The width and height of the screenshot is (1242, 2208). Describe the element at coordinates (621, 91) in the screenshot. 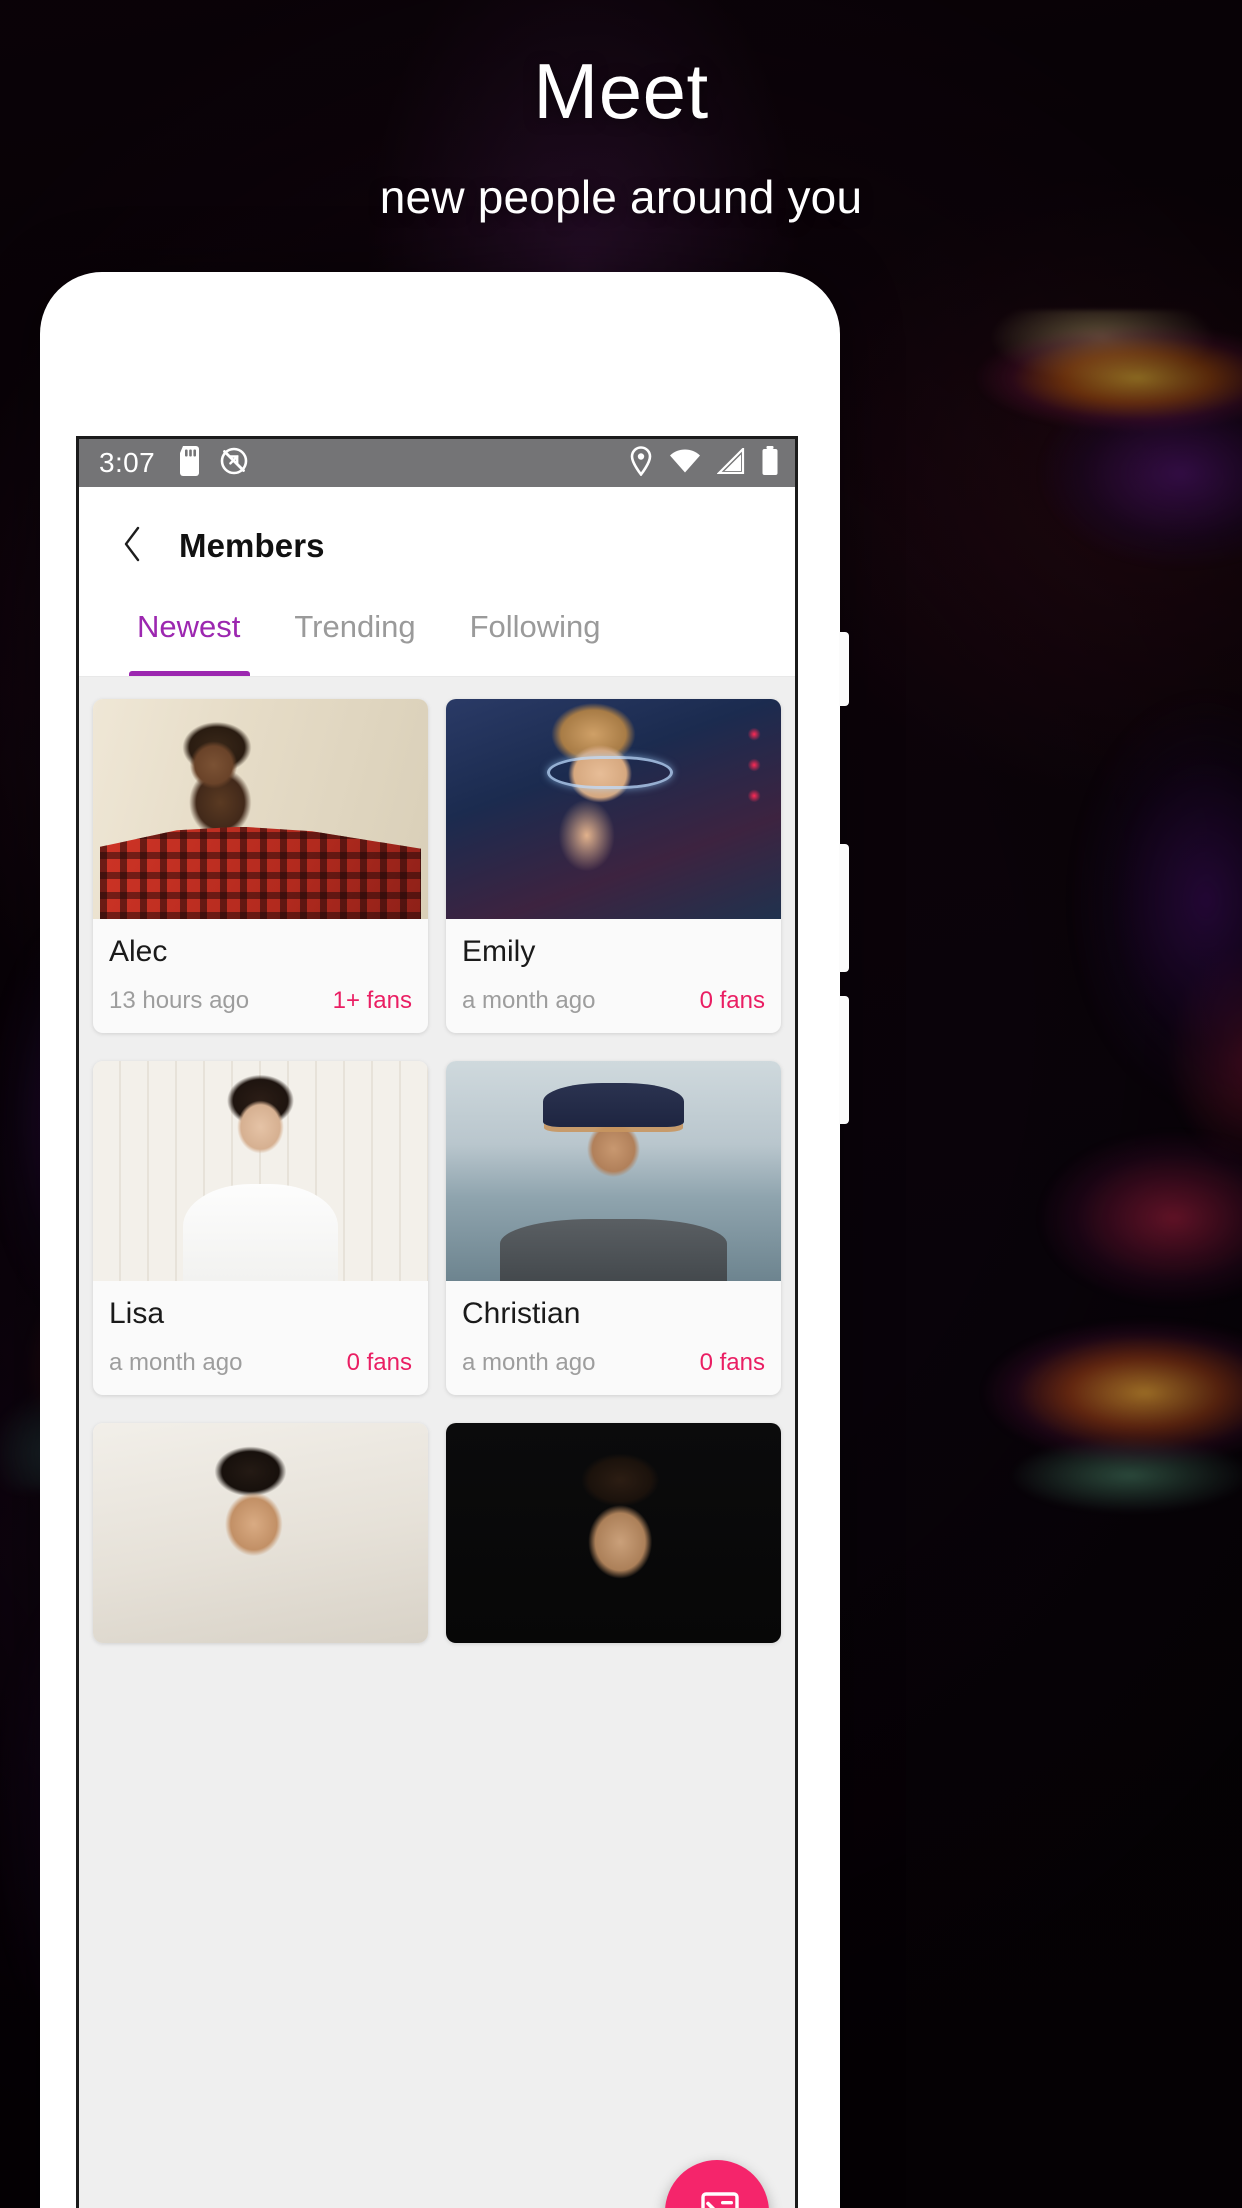

I see `promo-title: Meet` at that location.